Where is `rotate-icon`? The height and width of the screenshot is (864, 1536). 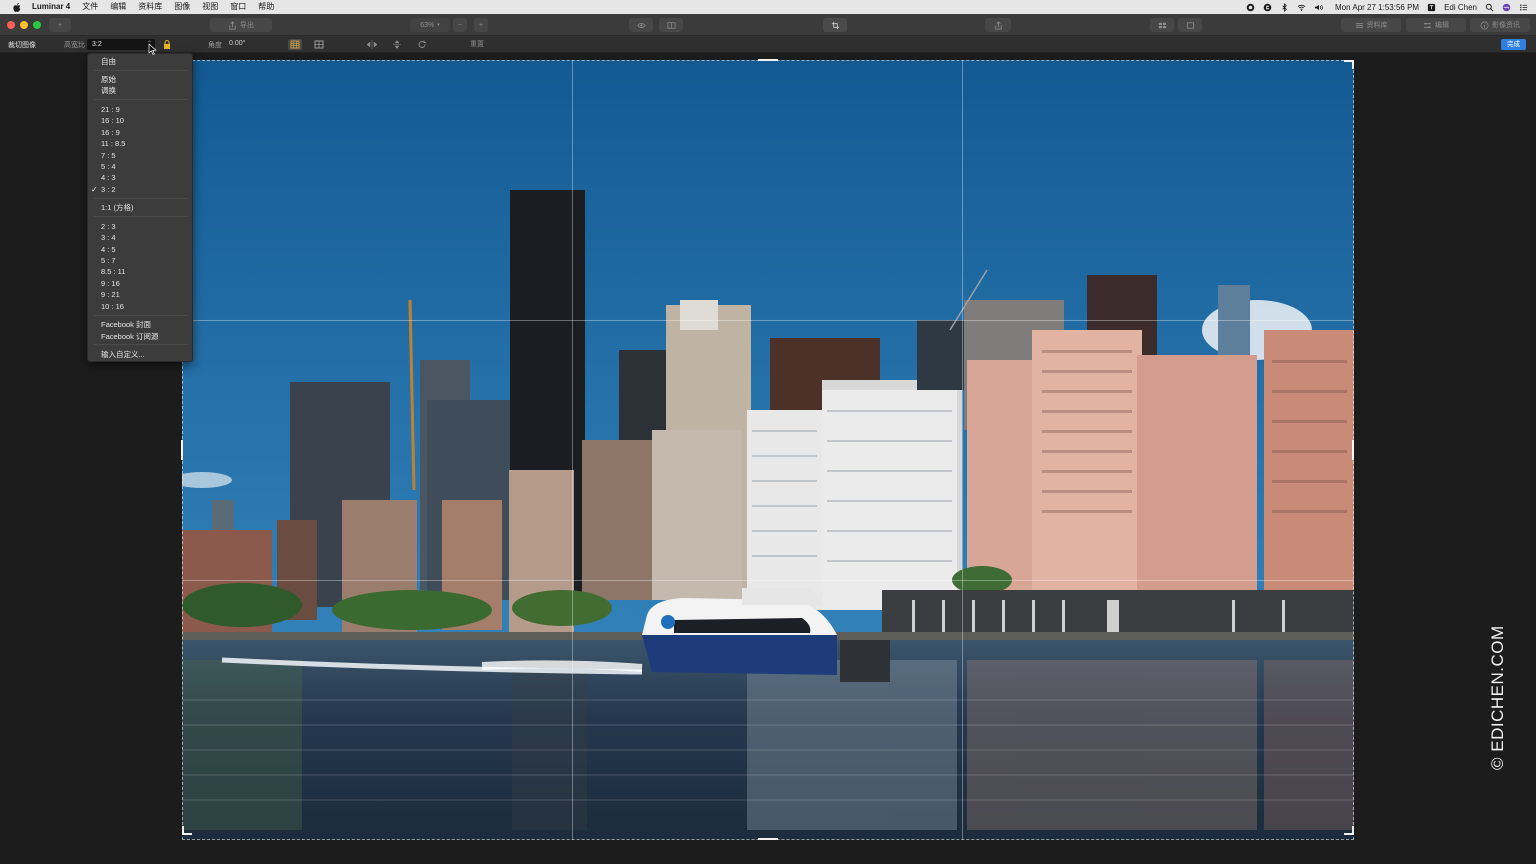 rotate-icon is located at coordinates (422, 44).